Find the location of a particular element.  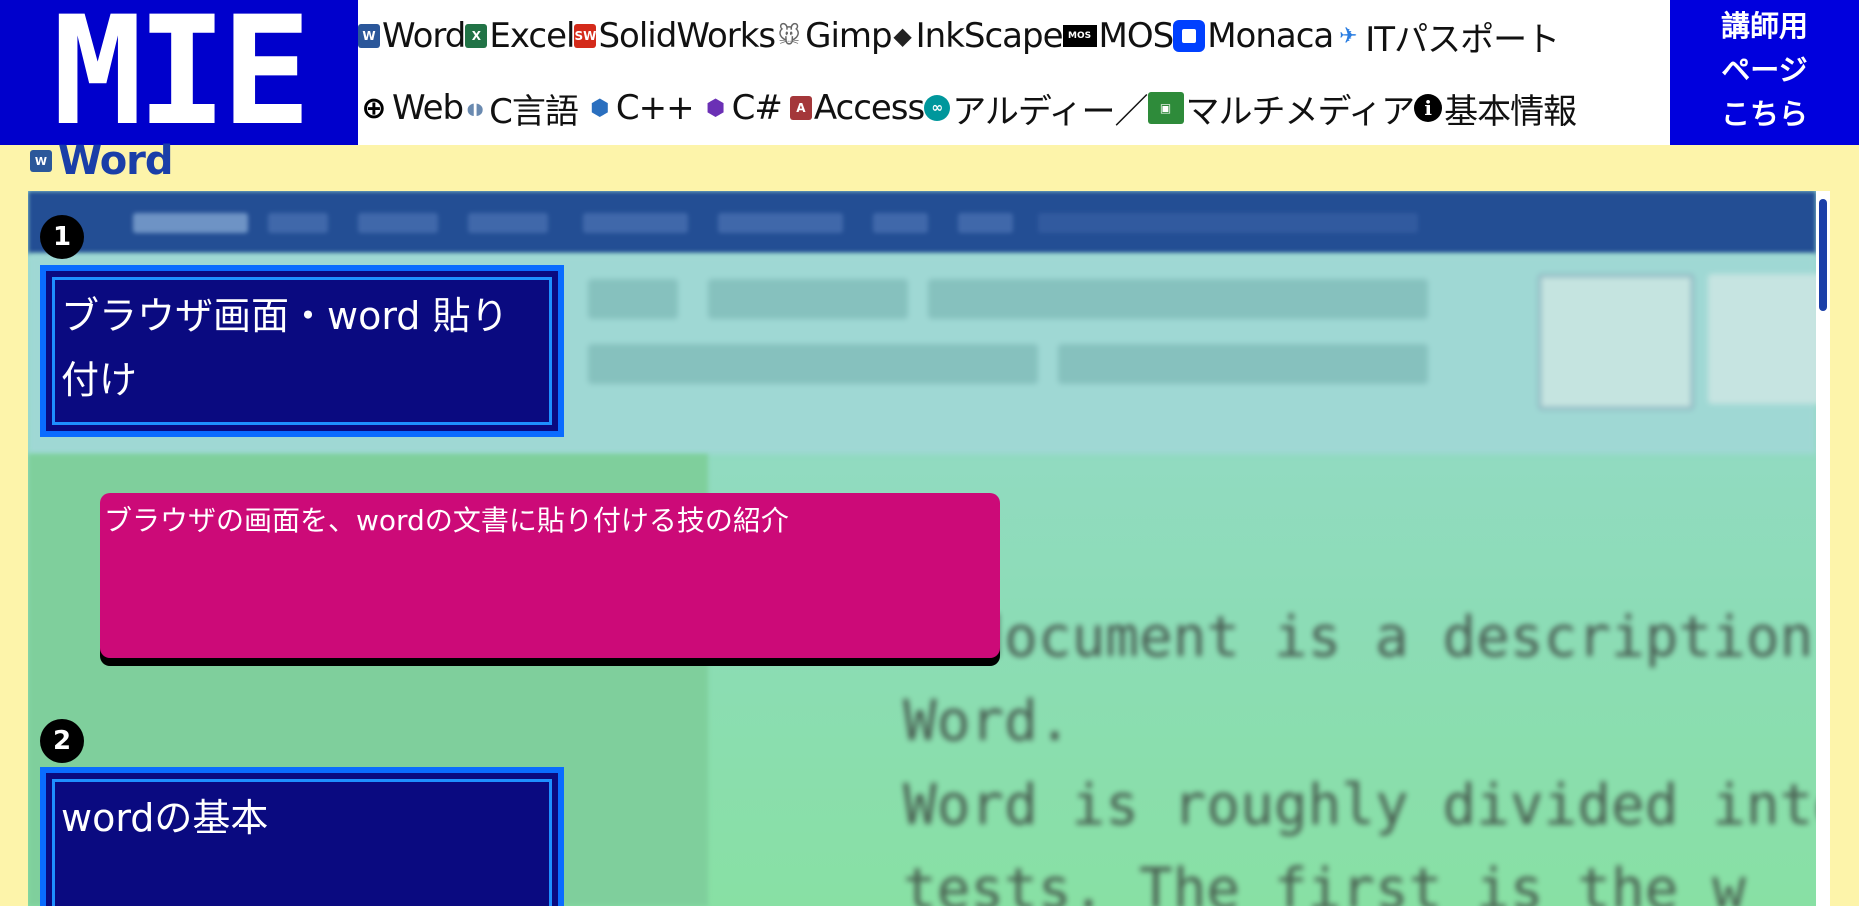

site-logo: MIE is located at coordinates (179, 72).